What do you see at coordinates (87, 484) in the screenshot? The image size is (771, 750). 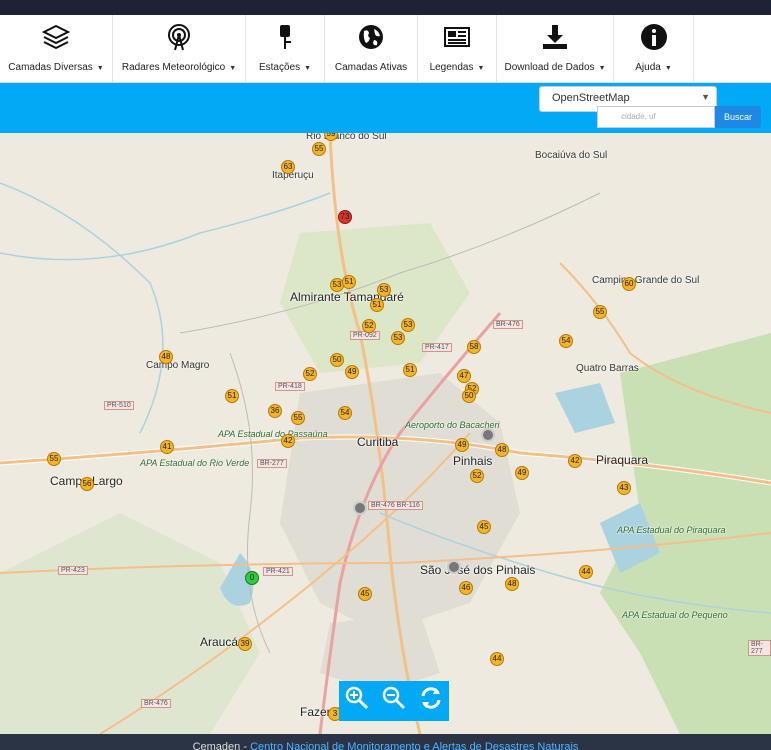 I see `station-marker: 56` at bounding box center [87, 484].